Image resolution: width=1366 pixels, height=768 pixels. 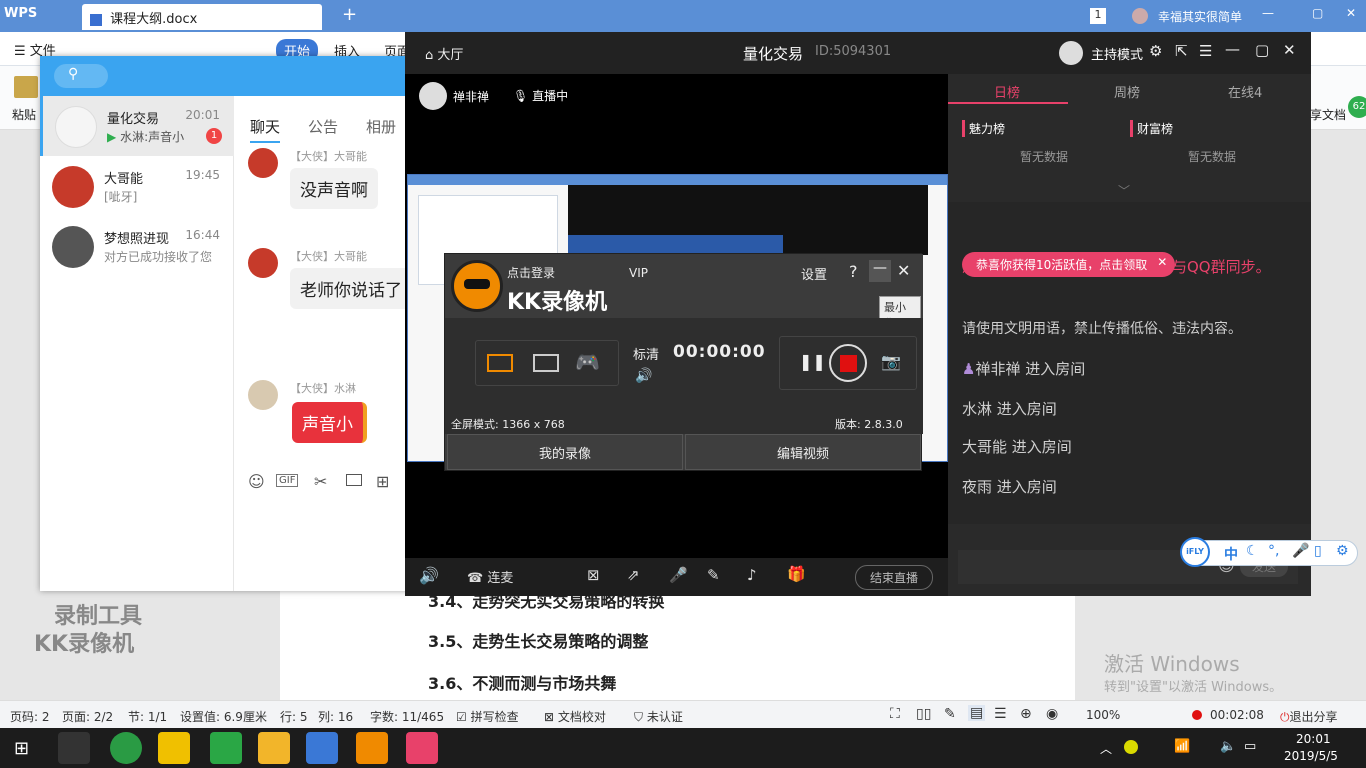 What do you see at coordinates (349, 14) in the screenshot?
I see `new-tab-icon: +` at bounding box center [349, 14].